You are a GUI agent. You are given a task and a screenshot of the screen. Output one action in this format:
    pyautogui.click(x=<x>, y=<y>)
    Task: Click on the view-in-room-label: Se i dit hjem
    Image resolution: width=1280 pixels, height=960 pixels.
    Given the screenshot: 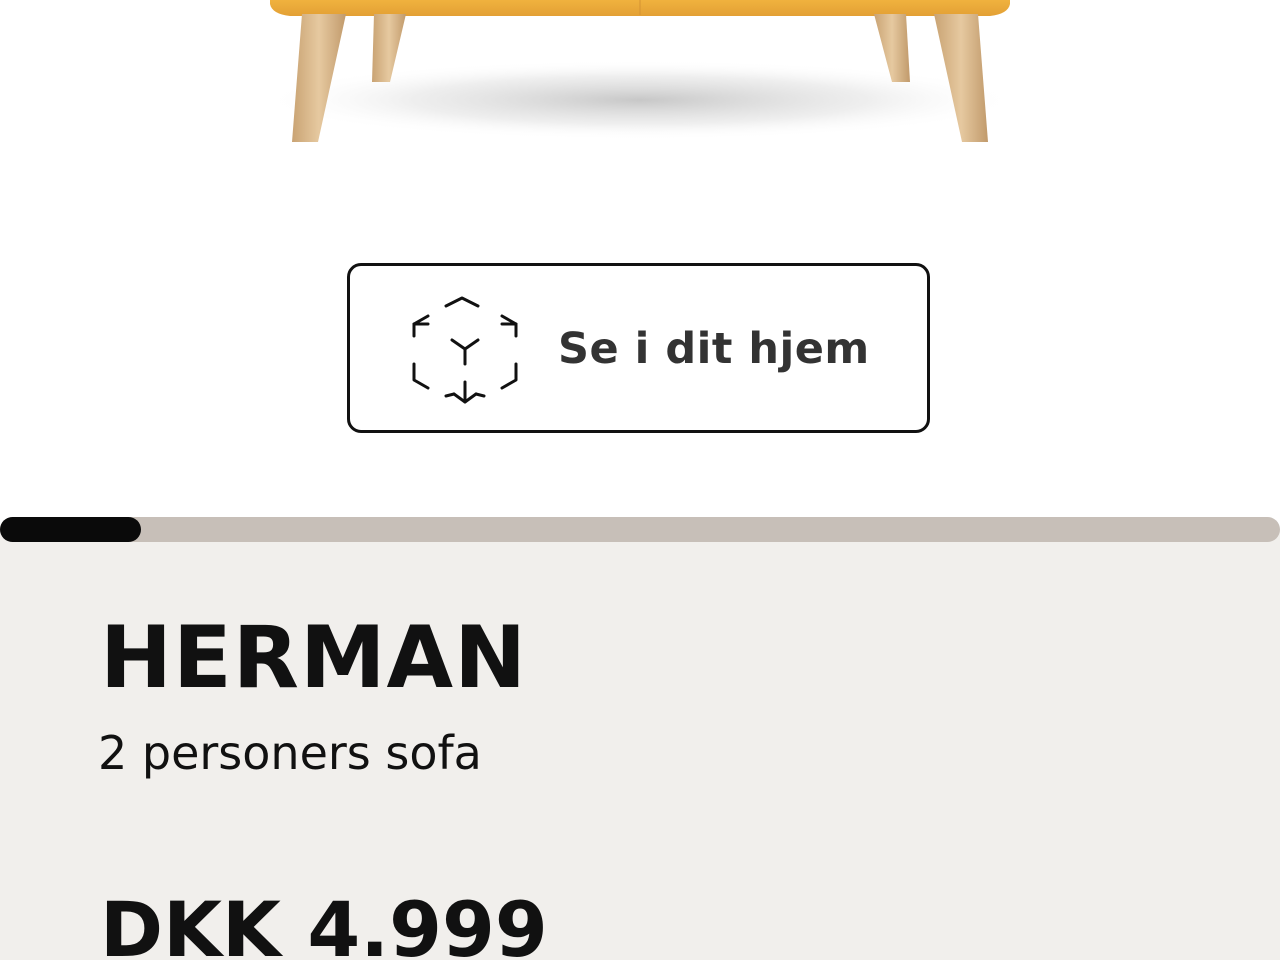 What is the action you would take?
    pyautogui.click(x=714, y=349)
    